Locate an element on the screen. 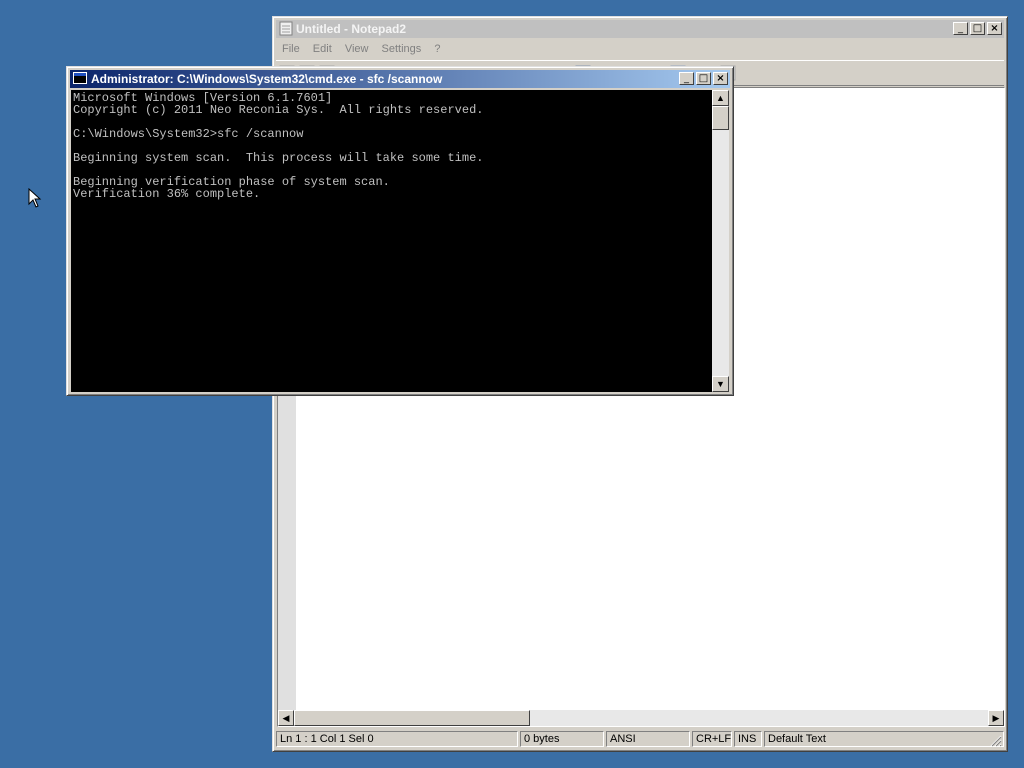 This screenshot has height=768, width=1024. status-size: 0 bytes is located at coordinates (562, 739).